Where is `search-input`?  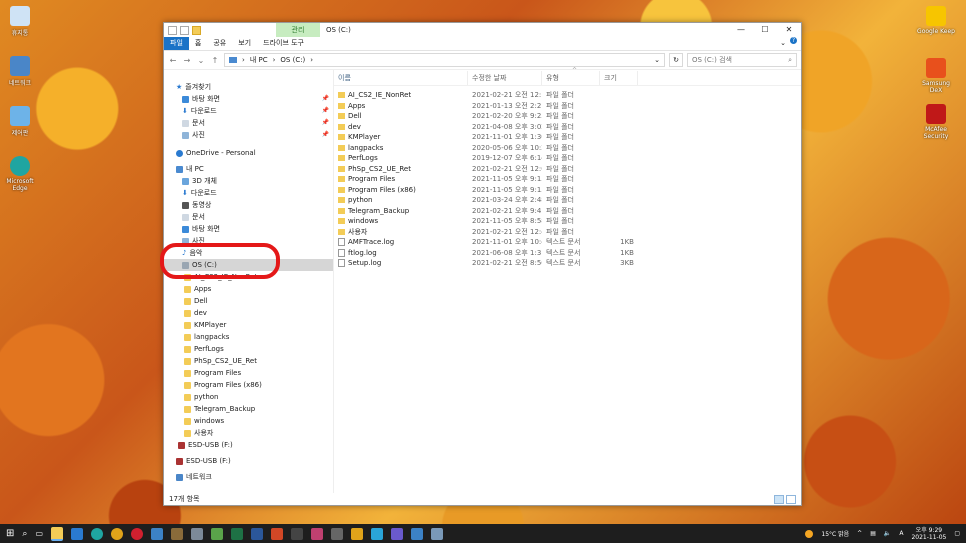
search-input is located at coordinates (734, 60).